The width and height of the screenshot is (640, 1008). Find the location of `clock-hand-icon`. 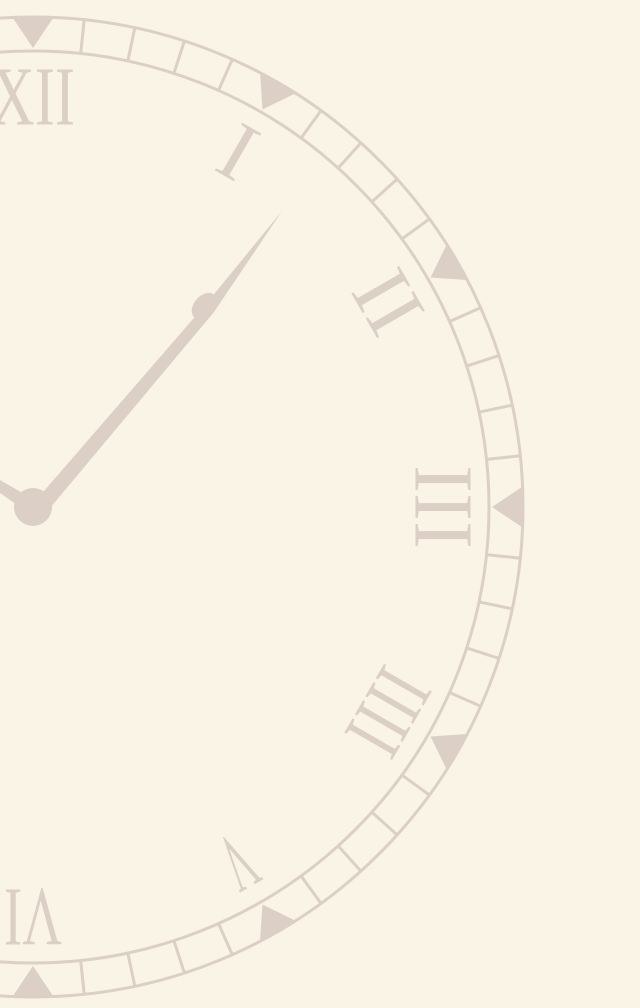

clock-hand-icon is located at coordinates (141, 362).